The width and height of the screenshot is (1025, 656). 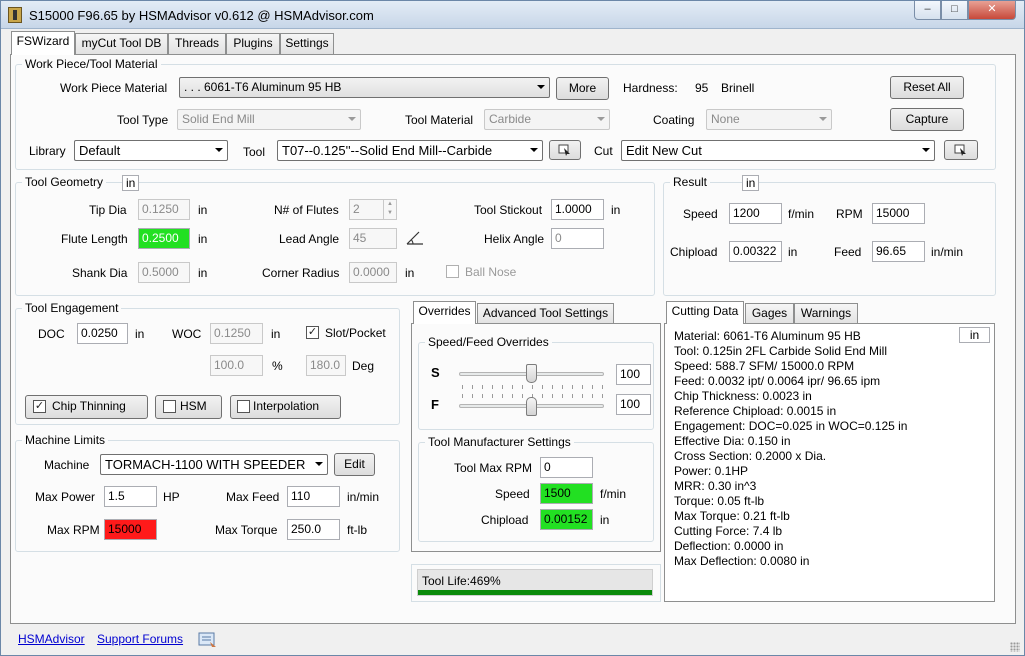 What do you see at coordinates (510, 119) in the screenshot?
I see `tool-material-value: Carbide` at bounding box center [510, 119].